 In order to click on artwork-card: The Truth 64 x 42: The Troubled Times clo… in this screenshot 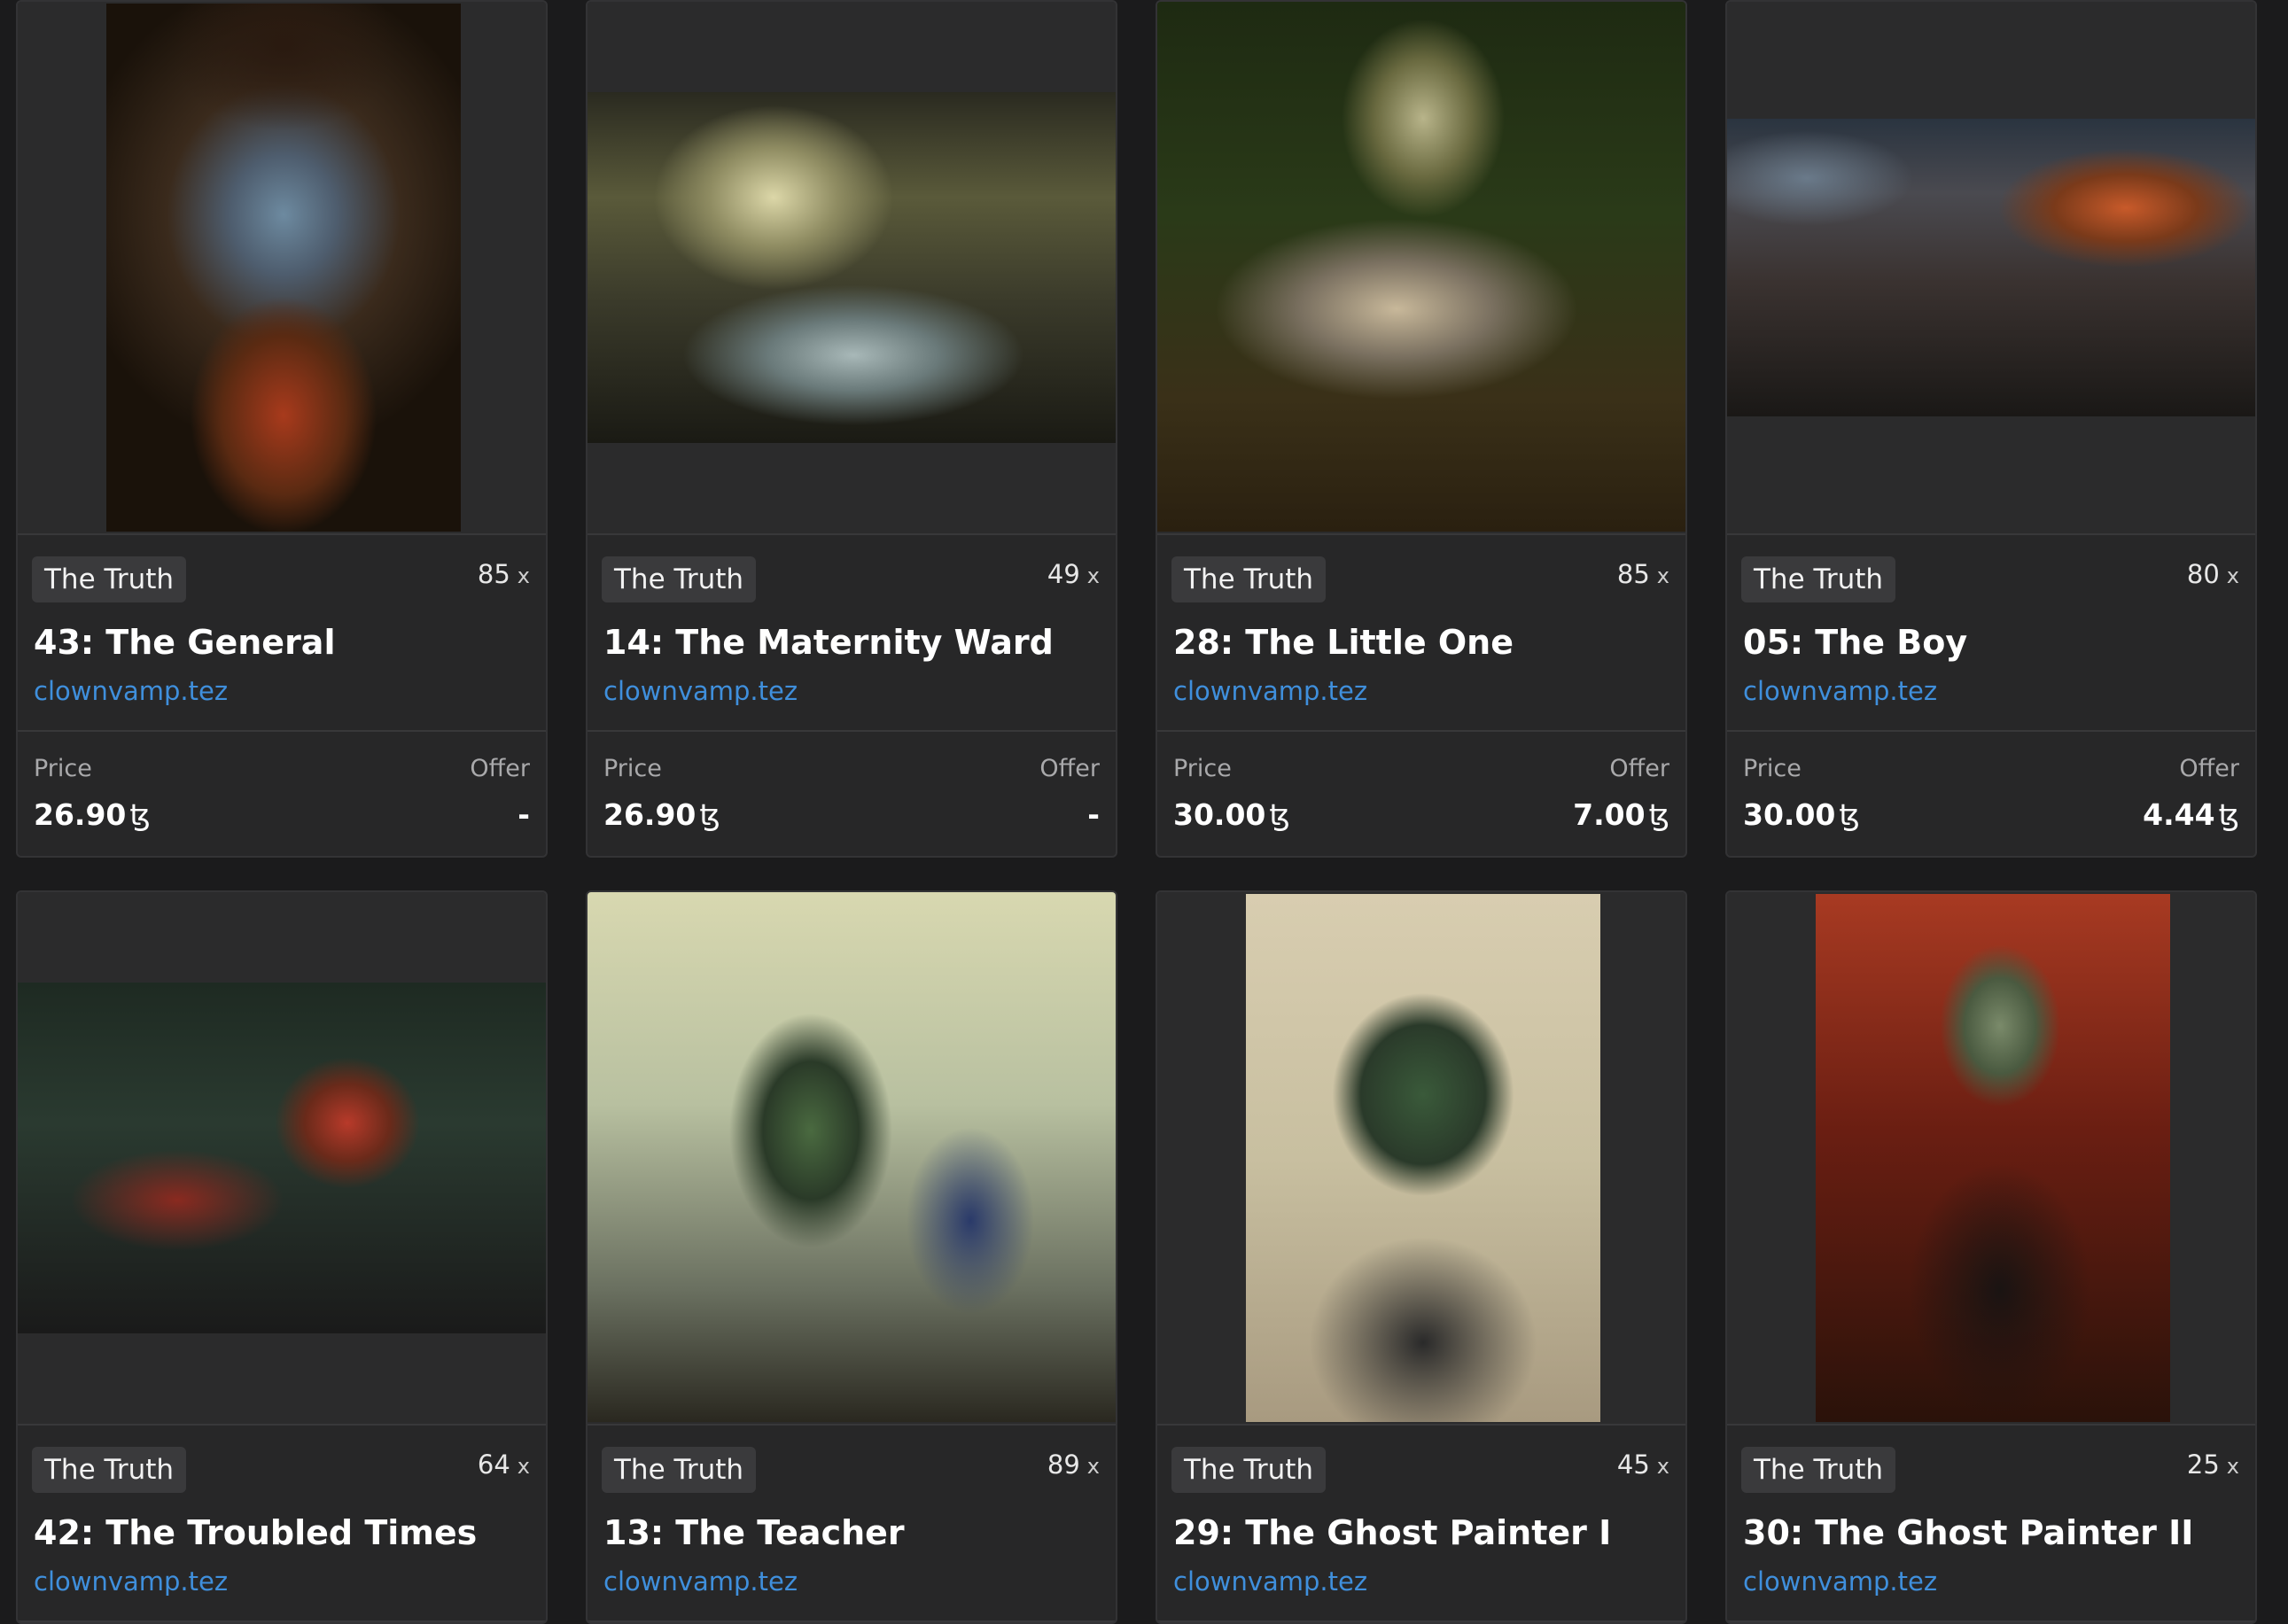, I will do `click(282, 1257)`.